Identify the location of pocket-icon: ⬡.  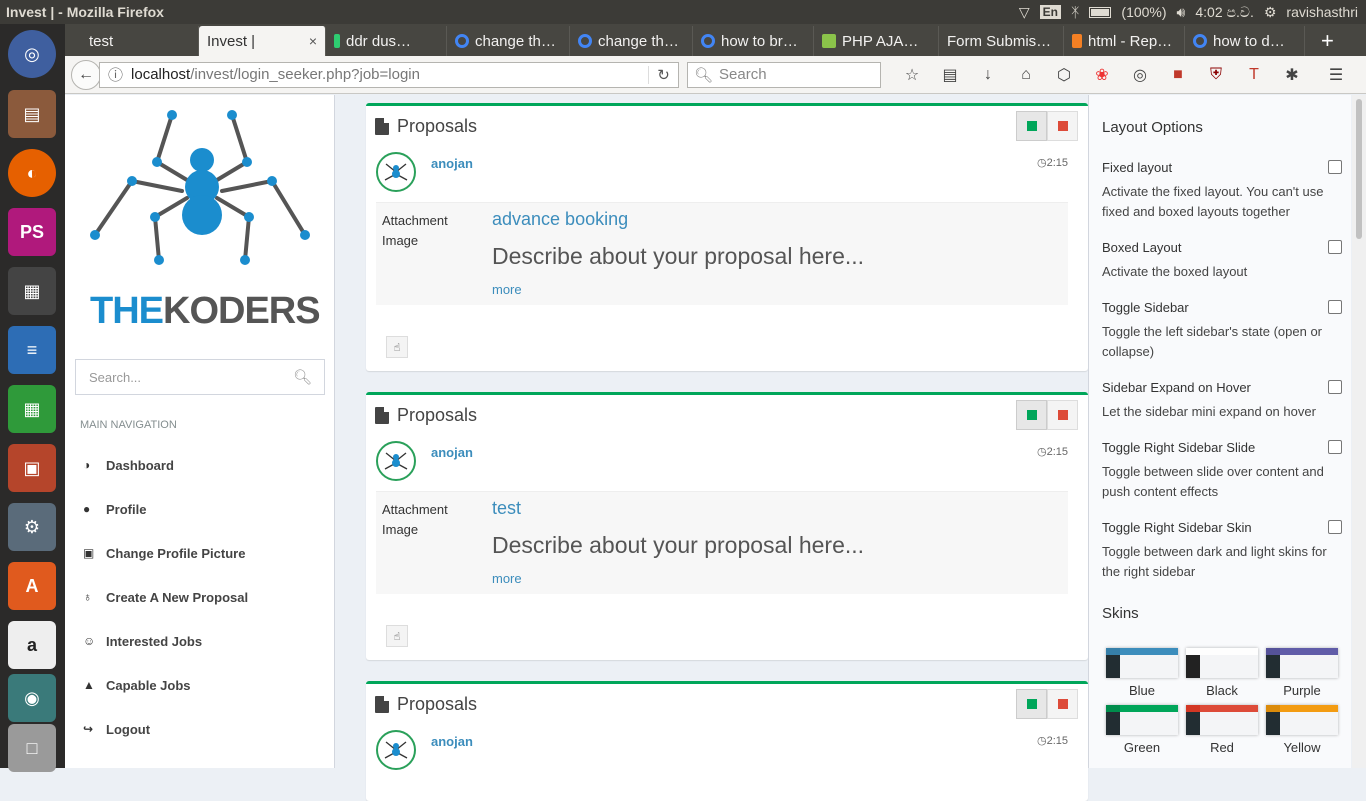
(1064, 75).